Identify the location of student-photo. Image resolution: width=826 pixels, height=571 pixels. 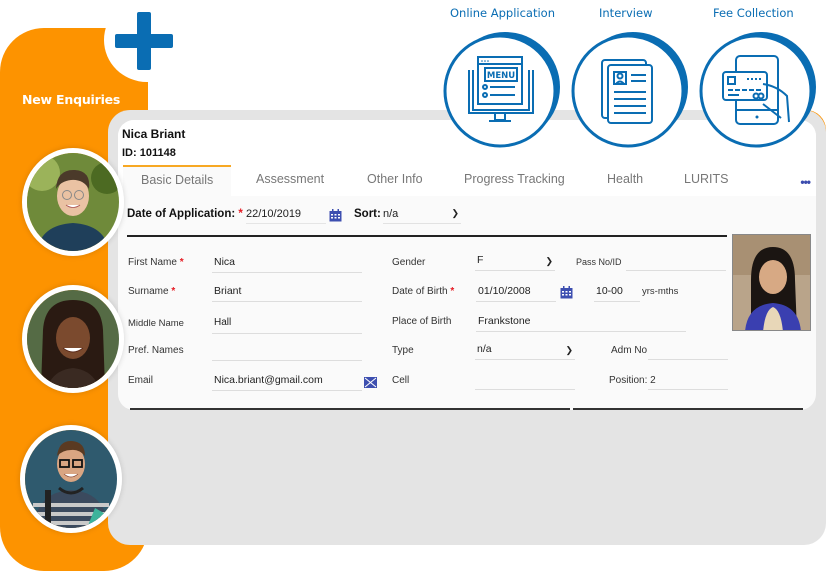
(771, 282).